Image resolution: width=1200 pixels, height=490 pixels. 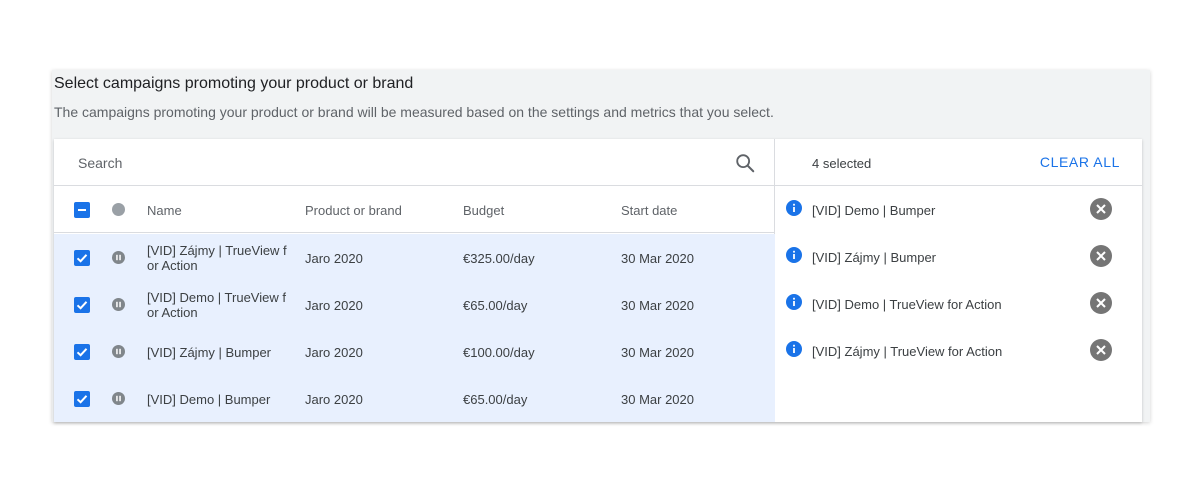 I want to click on selected-item: [VID] Demo | Bumper, so click(x=958, y=209).